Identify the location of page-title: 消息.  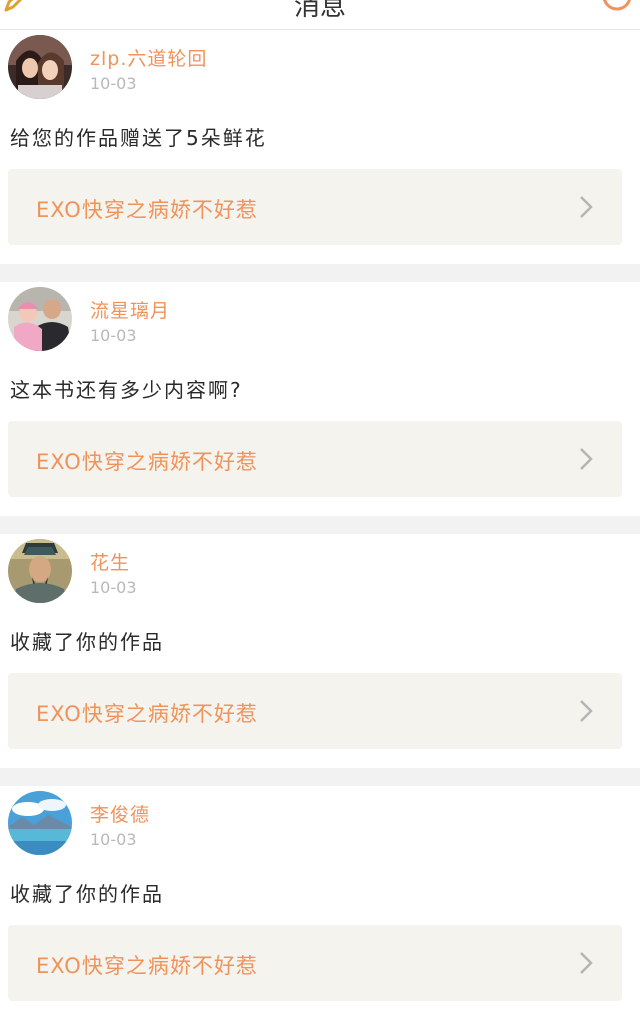
(319, 11).